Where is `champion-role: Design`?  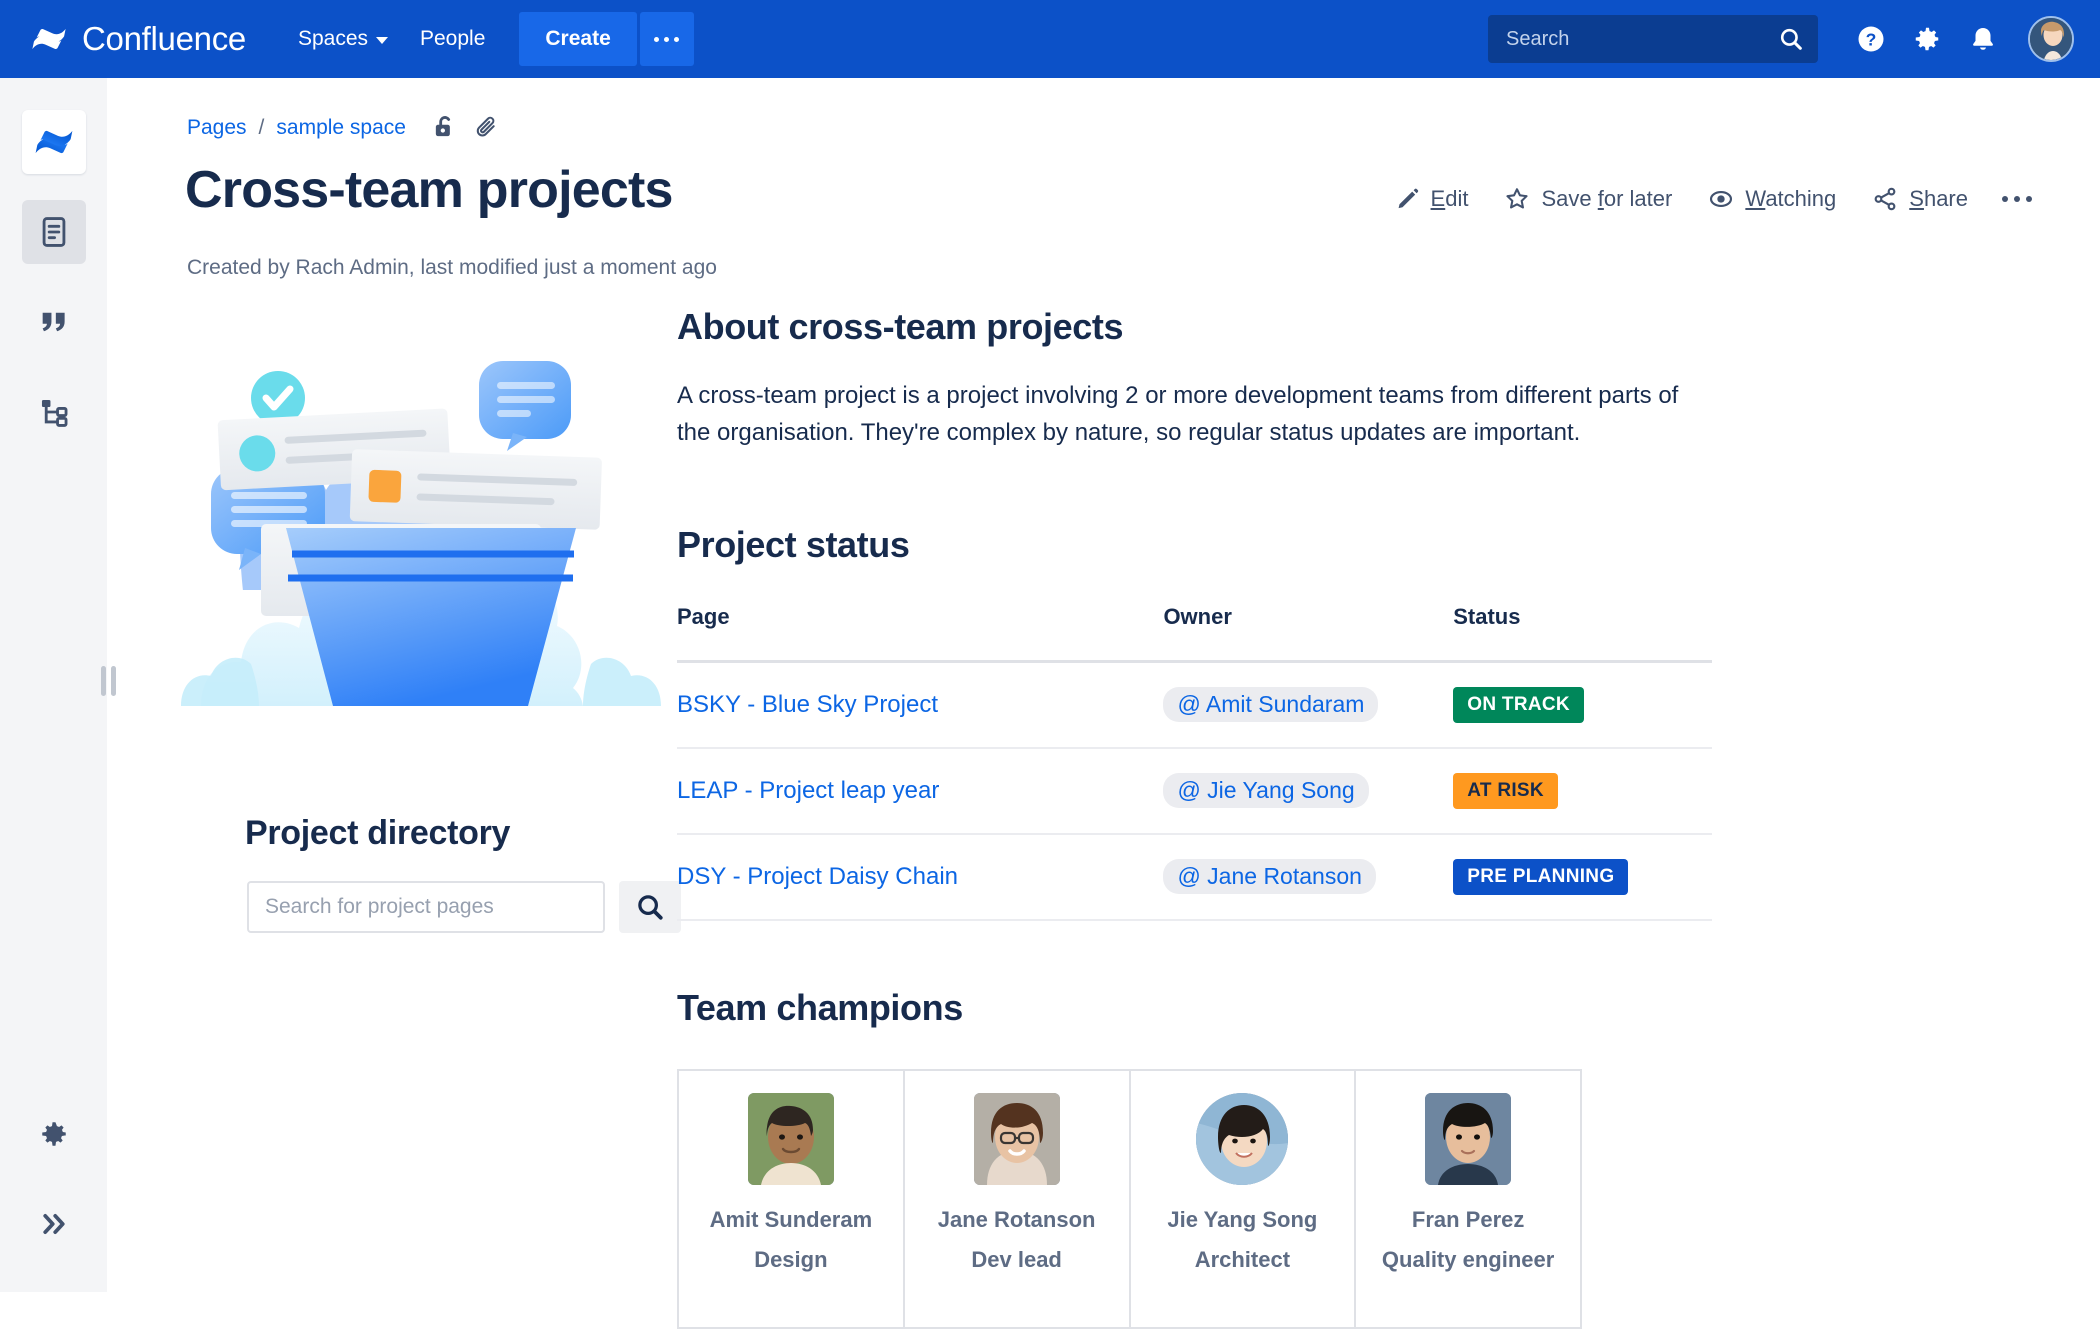
champion-role: Design is located at coordinates (791, 1259).